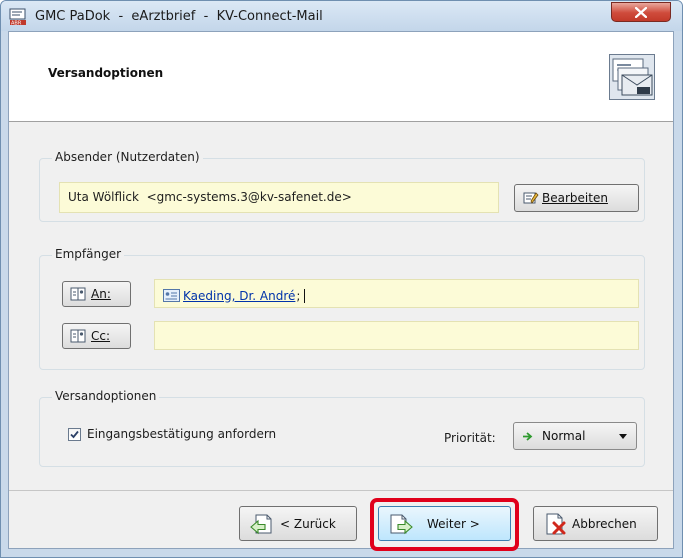 This screenshot has height=558, width=683. Describe the element at coordinates (239, 296) in the screenshot. I see `to-recipient-link: Kaeding, Dr. André` at that location.